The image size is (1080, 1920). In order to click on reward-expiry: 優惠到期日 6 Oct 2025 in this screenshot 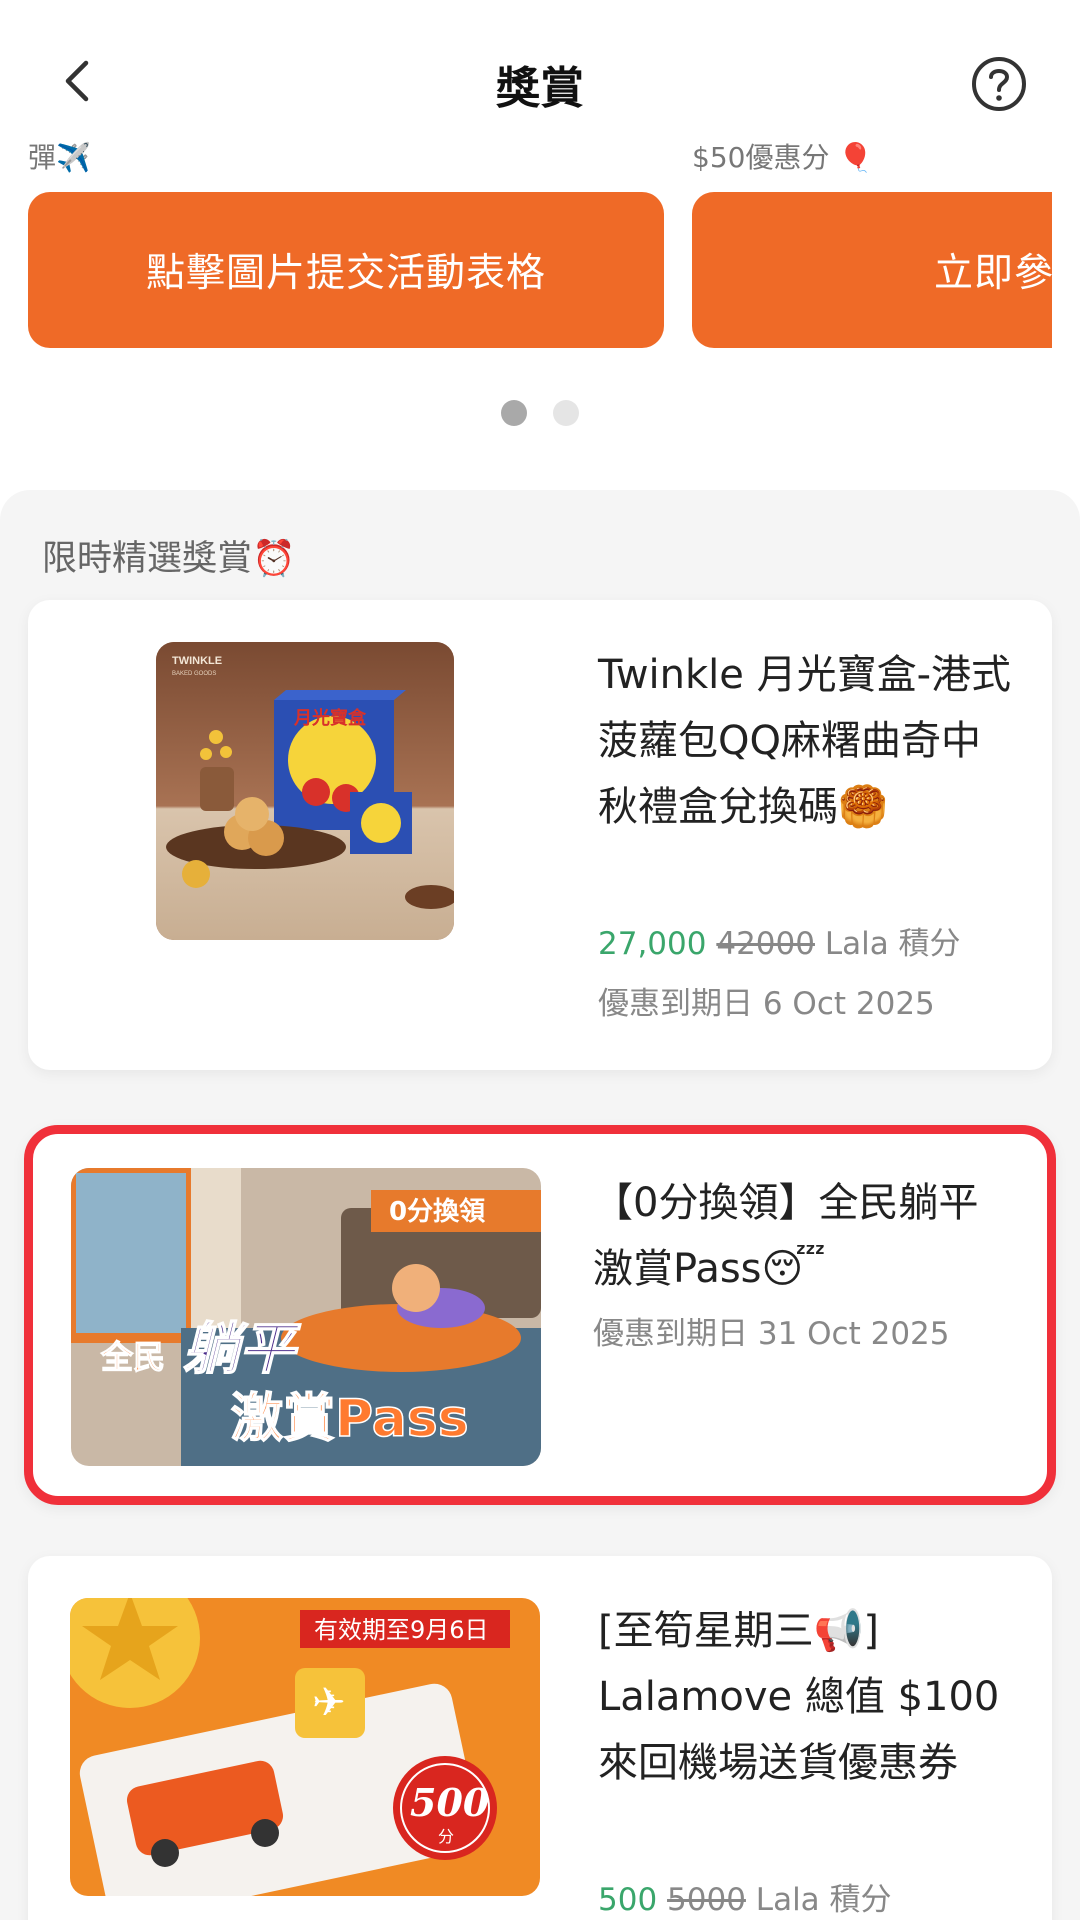, I will do `click(766, 1004)`.